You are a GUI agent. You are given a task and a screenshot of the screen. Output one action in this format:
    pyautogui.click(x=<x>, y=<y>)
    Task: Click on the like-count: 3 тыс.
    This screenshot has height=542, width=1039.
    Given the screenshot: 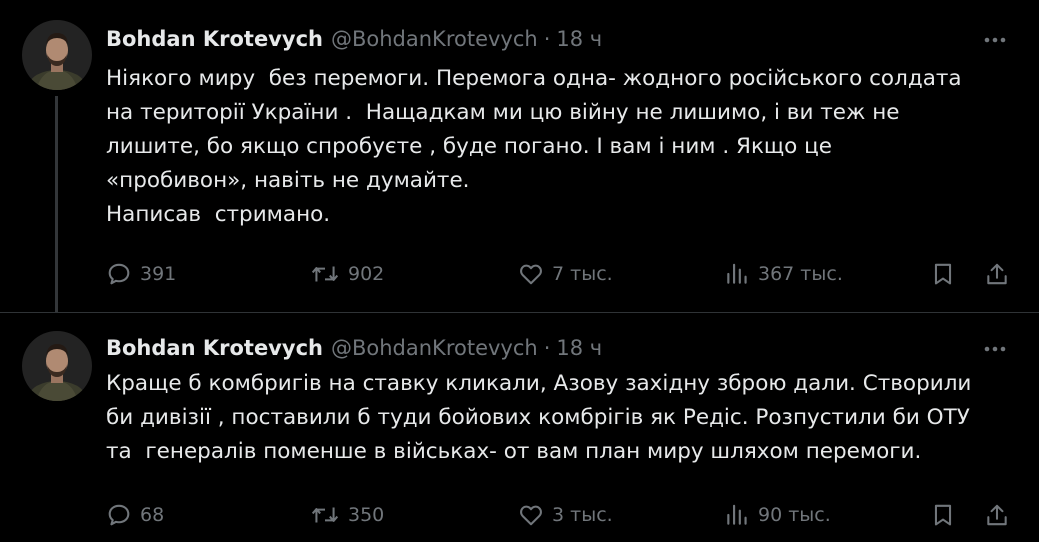 What is the action you would take?
    pyautogui.click(x=582, y=515)
    